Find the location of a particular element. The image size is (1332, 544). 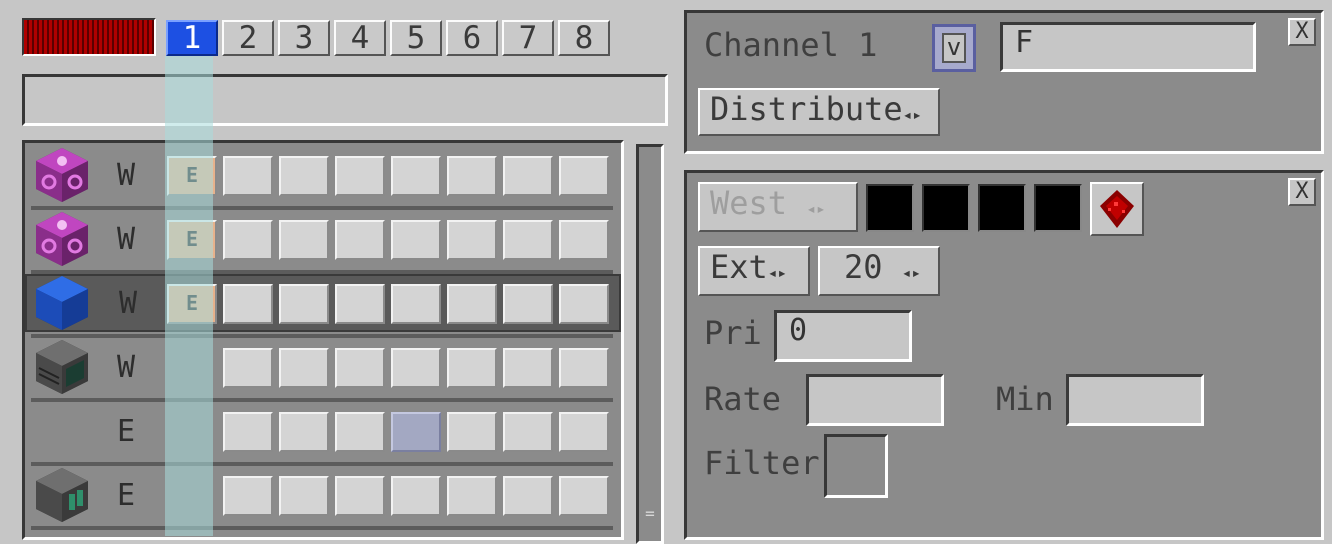

channel-tab-4: 4 is located at coordinates (360, 38).